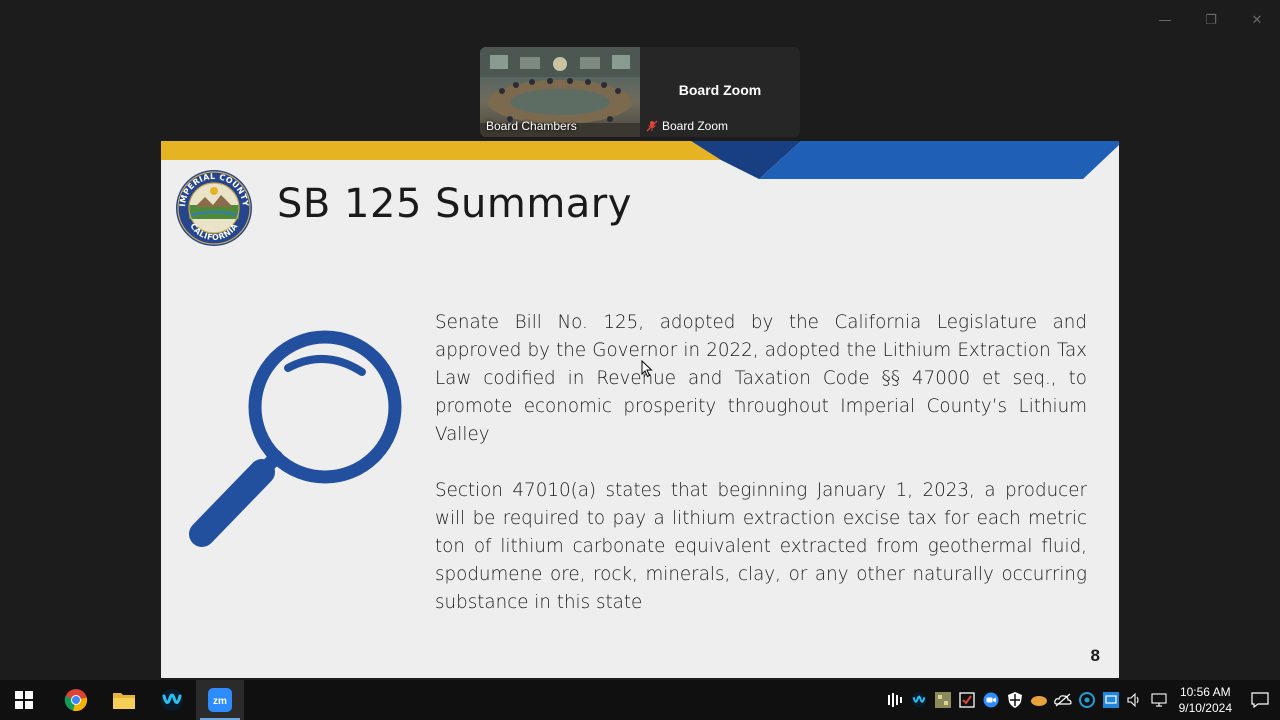  Describe the element at coordinates (647, 369) in the screenshot. I see `mouse-cursor-icon` at that location.